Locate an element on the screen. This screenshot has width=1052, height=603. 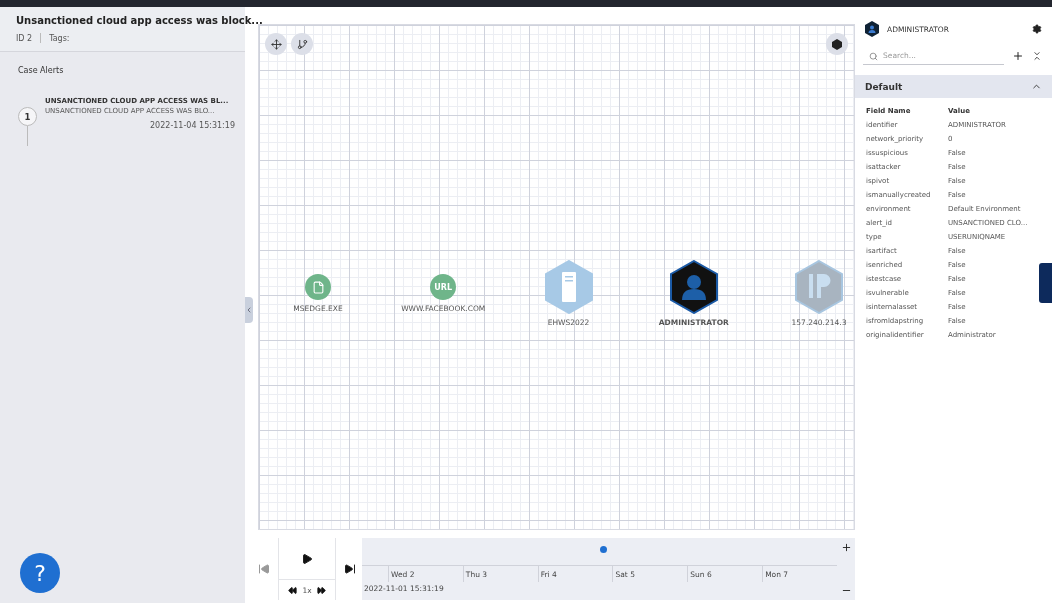
collapse-handle is located at coordinates (249, 310).